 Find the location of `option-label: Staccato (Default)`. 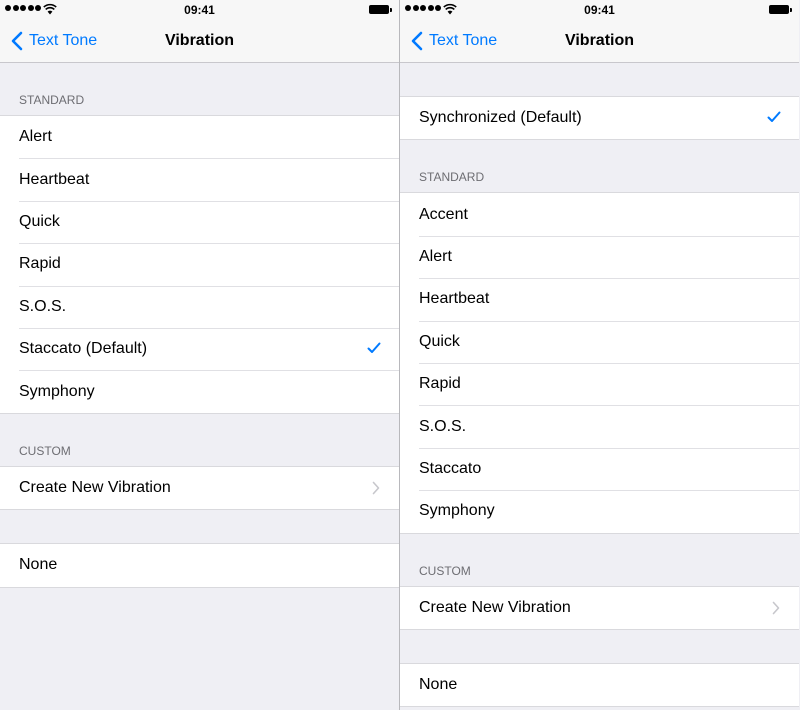

option-label: Staccato (Default) is located at coordinates (83, 349).